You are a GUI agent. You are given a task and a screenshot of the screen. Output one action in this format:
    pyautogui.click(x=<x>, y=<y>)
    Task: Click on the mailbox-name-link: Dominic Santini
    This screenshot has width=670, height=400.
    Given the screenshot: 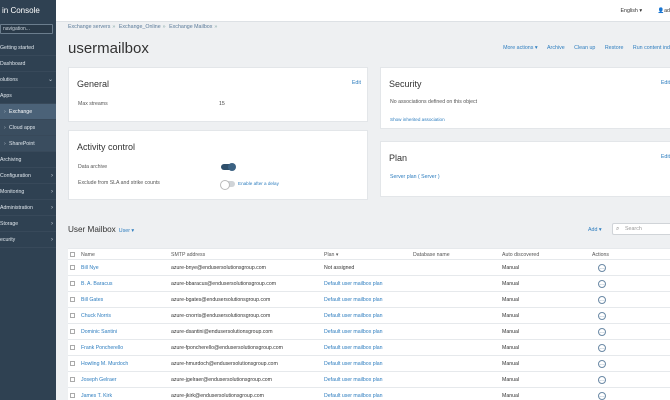 What is the action you would take?
    pyautogui.click(x=126, y=332)
    